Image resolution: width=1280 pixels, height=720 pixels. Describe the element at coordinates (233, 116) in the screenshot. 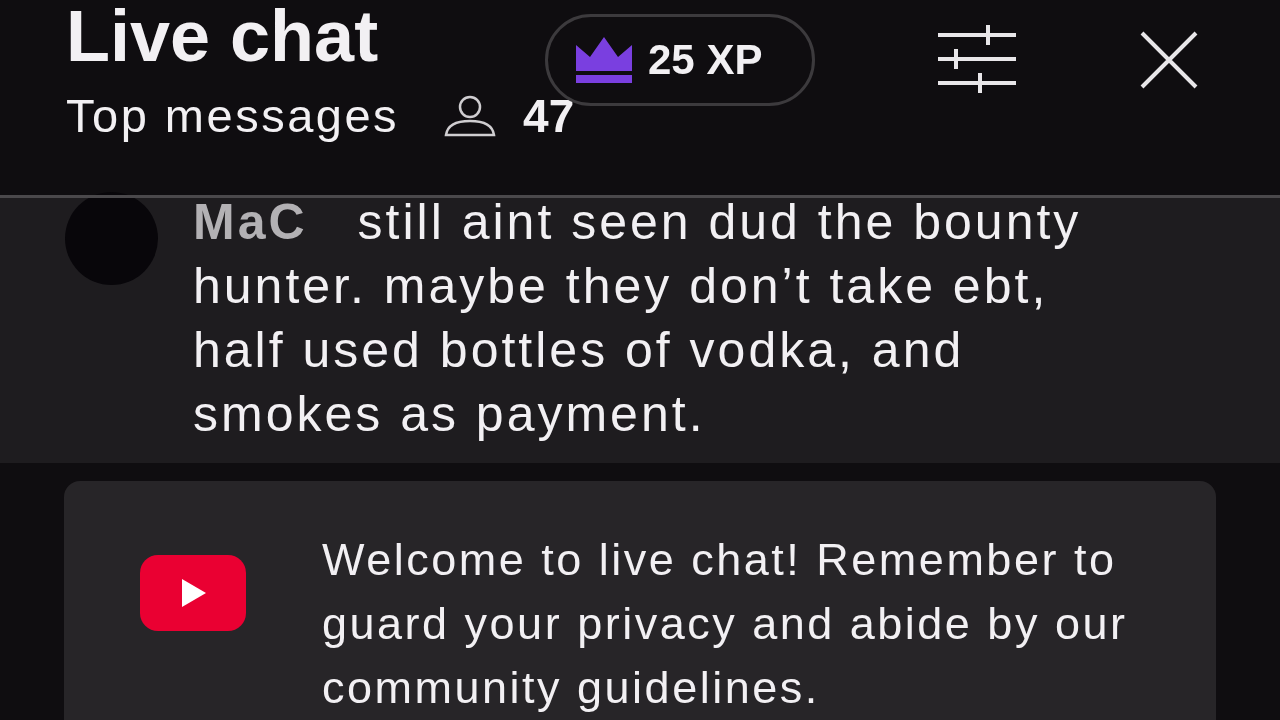

I see `mode-selector: Top messages` at that location.